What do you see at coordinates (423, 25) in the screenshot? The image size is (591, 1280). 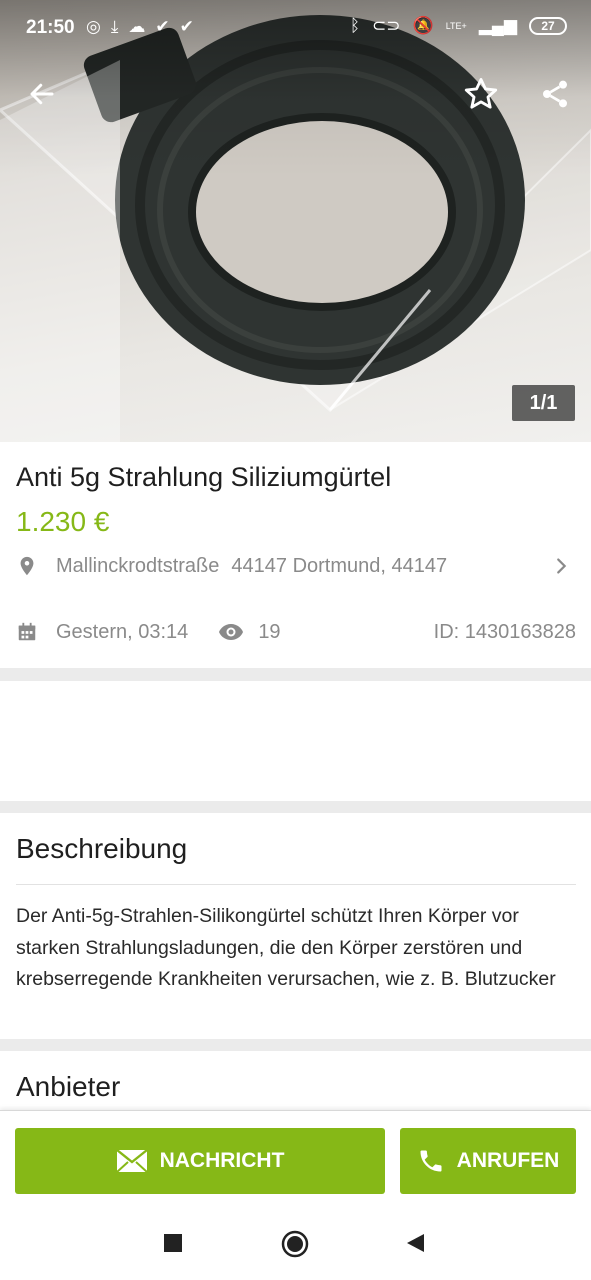 I see `bell-off-icon: 🔕` at bounding box center [423, 25].